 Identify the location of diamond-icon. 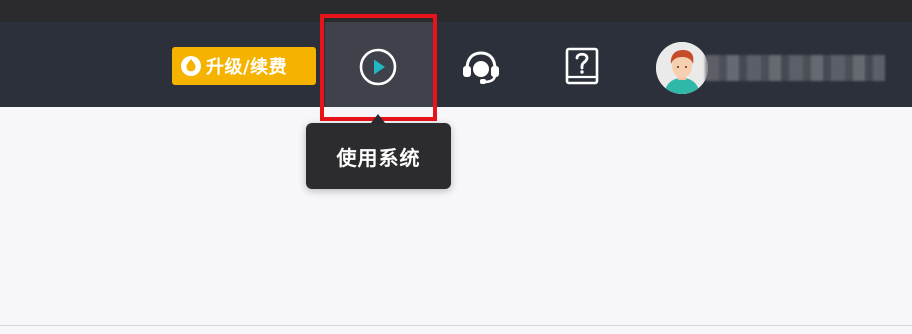
(191, 66).